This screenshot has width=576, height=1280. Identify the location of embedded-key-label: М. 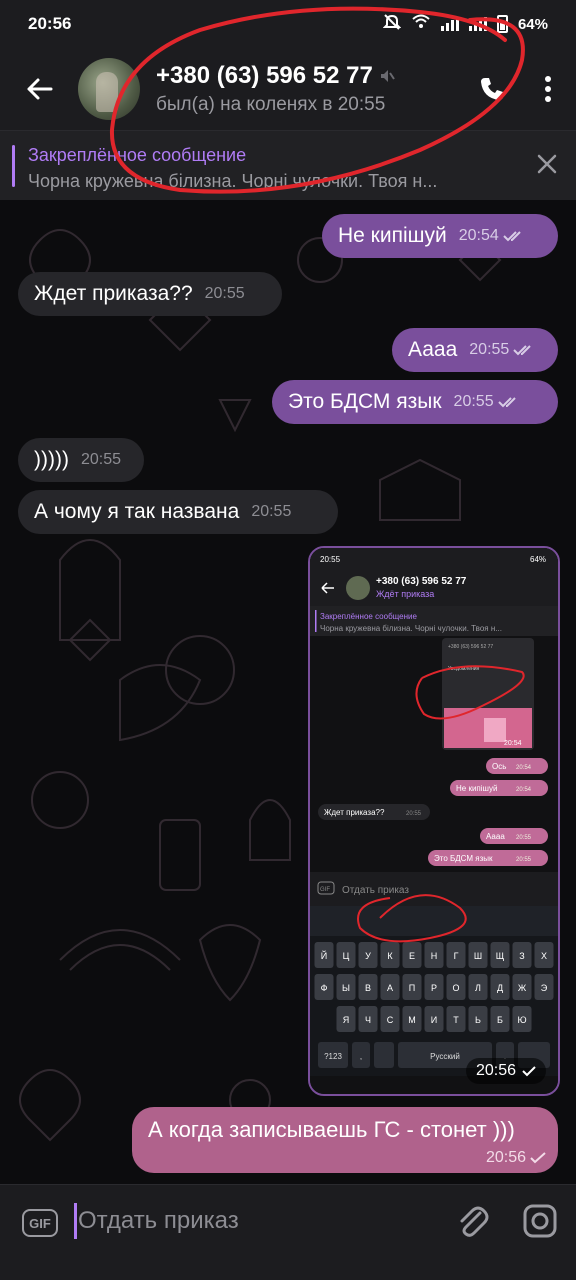
(412, 1020).